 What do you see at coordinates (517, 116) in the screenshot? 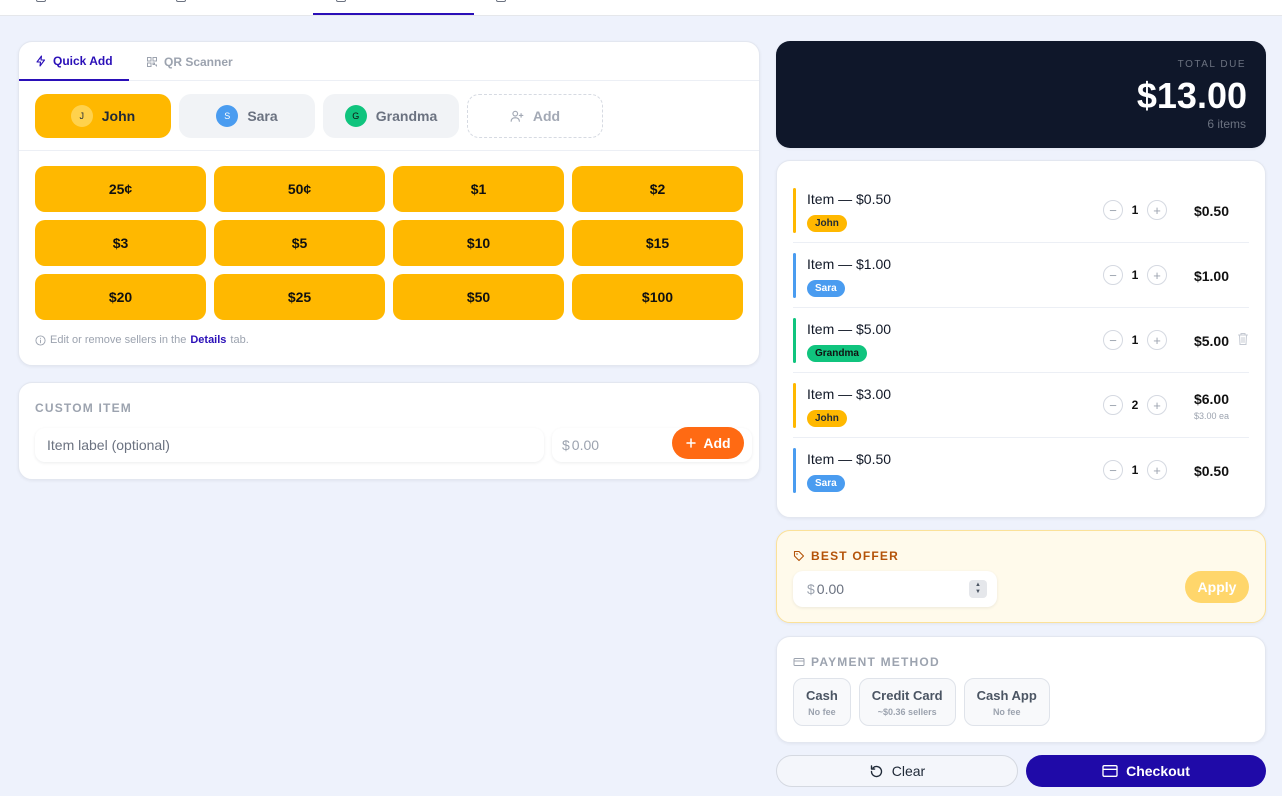
I see `add-user-icon` at bounding box center [517, 116].